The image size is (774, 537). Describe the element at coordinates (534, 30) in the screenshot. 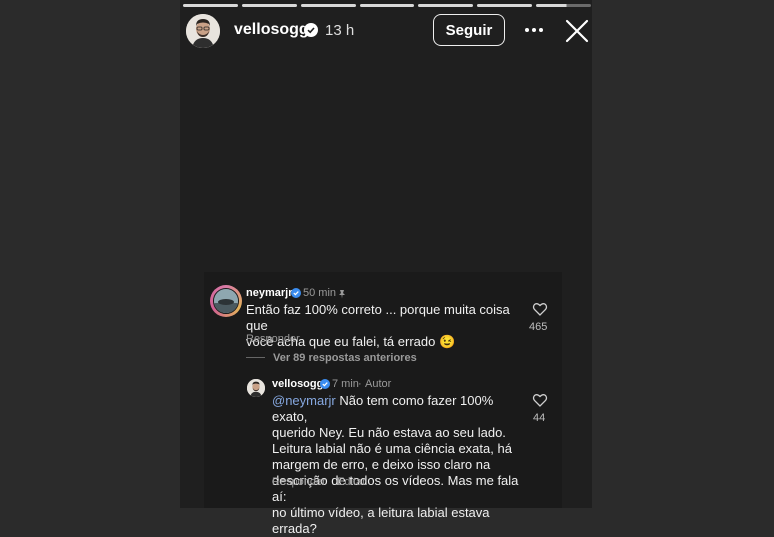

I see `more-options-icon` at that location.